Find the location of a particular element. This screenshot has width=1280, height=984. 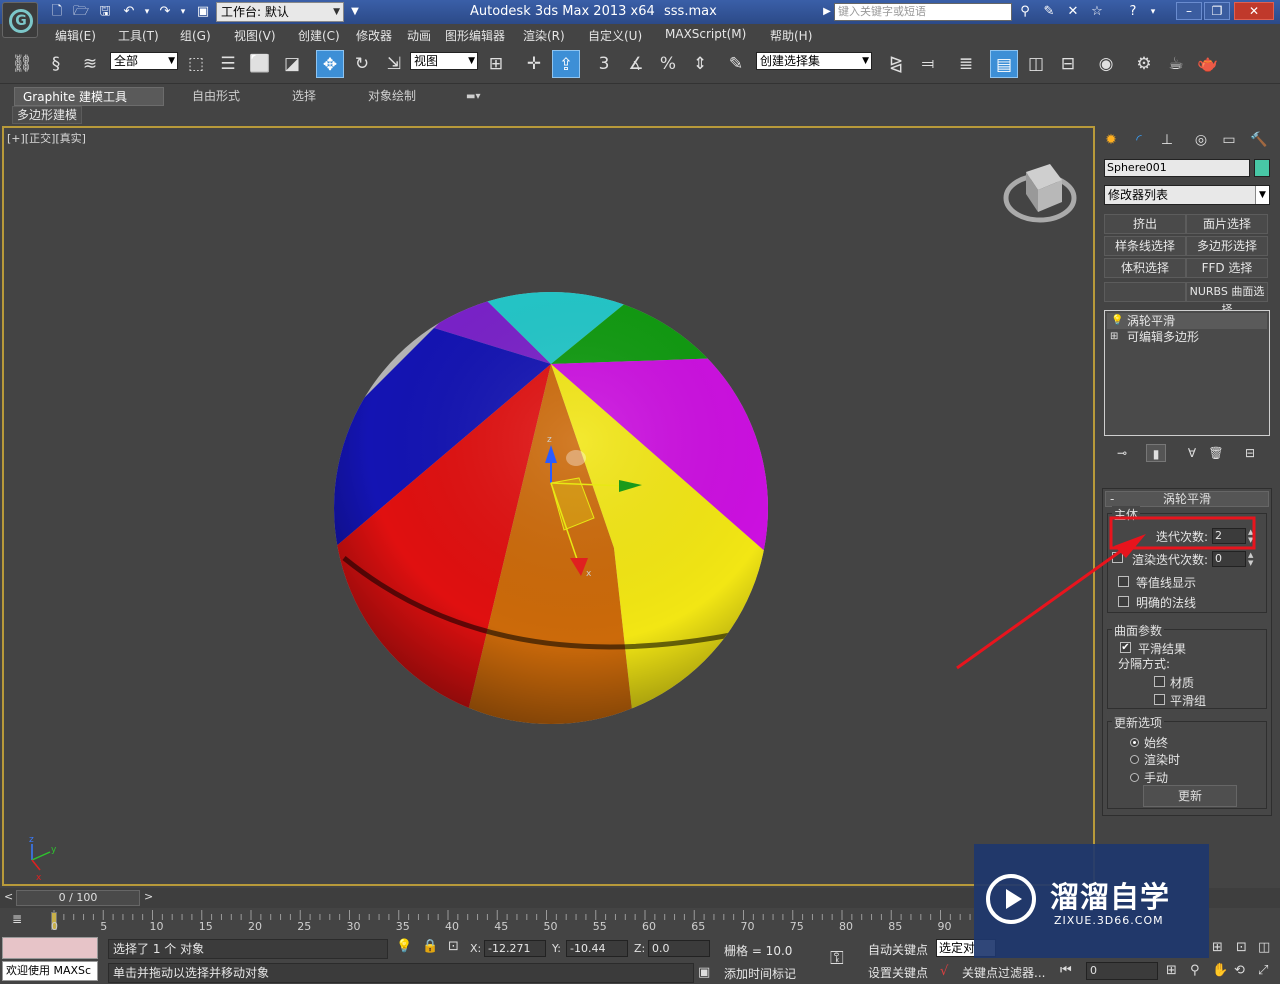

undo-dropdown-icon: ▾ is located at coordinates (147, 12).